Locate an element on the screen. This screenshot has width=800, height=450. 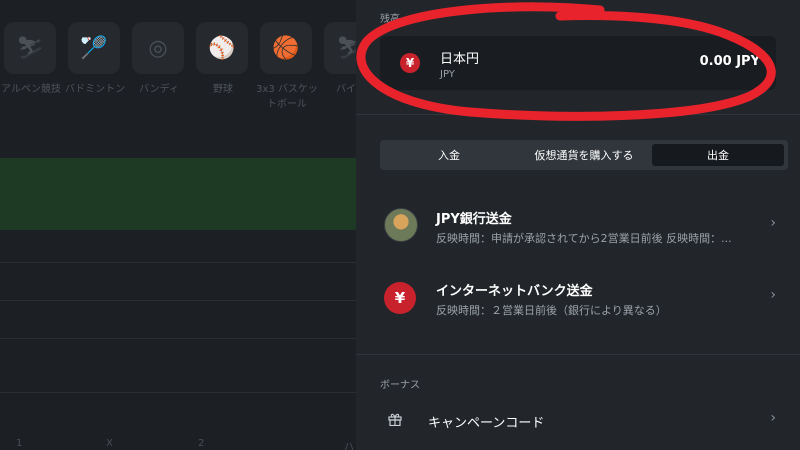
sport-biathlon: ⛷ バイア is located at coordinates (338, 59).